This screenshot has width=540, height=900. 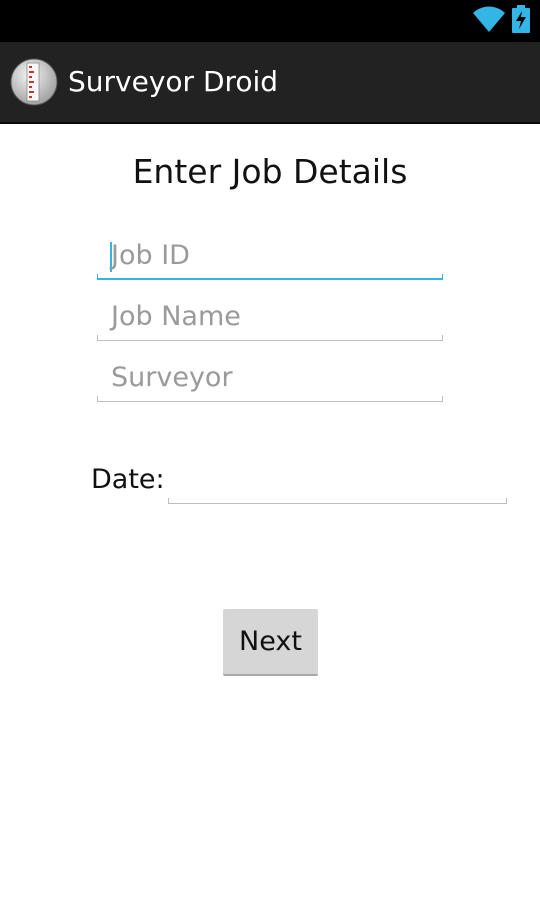 I want to click on action-bar: Surveyor Droid, so click(x=270, y=83).